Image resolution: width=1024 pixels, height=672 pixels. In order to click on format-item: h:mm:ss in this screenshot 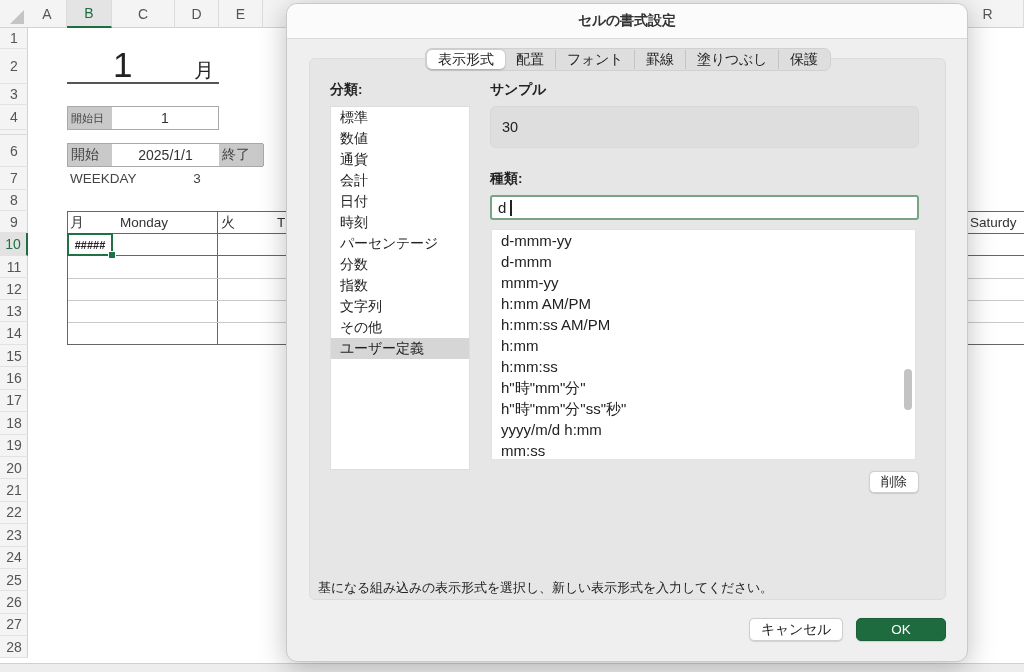, I will do `click(695, 366)`.